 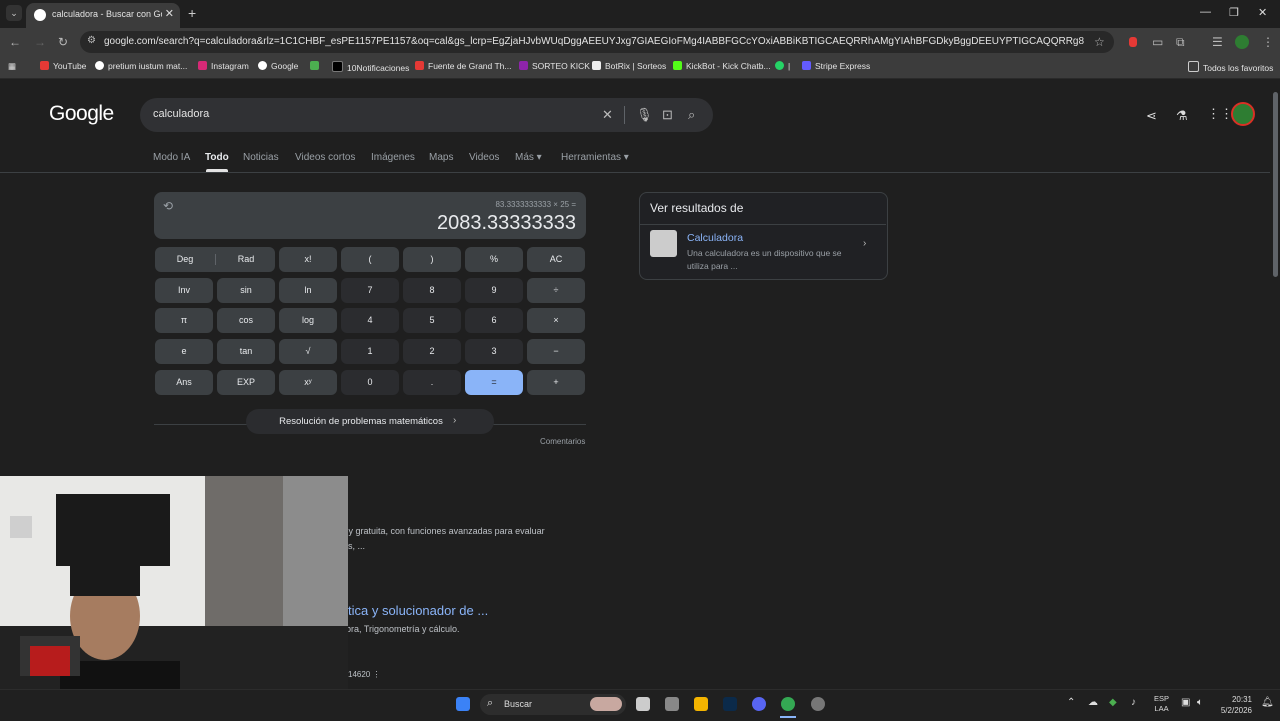 What do you see at coordinates (370, 67) in the screenshot?
I see `bookmark-10notificaciones: 10Notificaciones` at bounding box center [370, 67].